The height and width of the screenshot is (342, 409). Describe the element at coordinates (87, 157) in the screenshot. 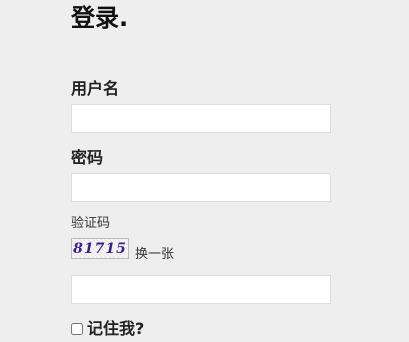

I see `password-label: 密码` at that location.